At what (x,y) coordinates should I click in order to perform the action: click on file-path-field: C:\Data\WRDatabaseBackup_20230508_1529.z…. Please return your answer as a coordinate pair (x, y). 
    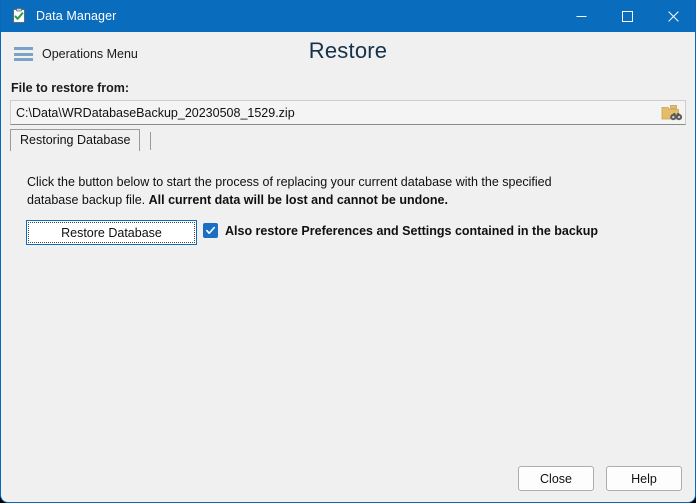
    Looking at the image, I should click on (348, 112).